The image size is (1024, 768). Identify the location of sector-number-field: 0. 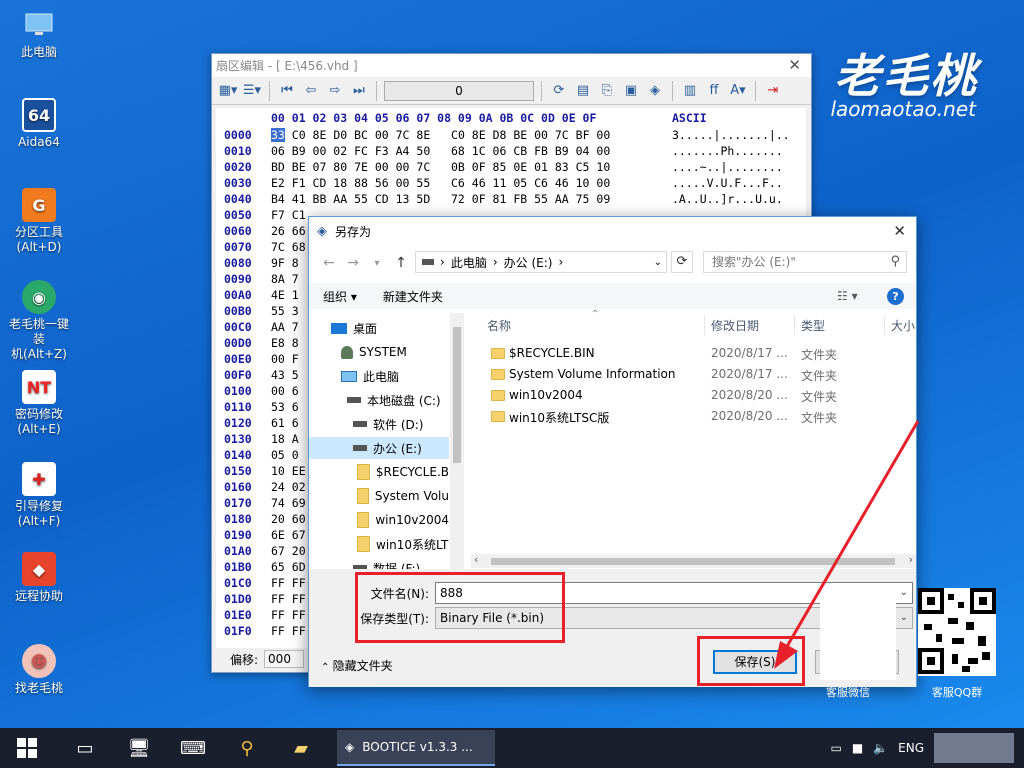
(459, 90).